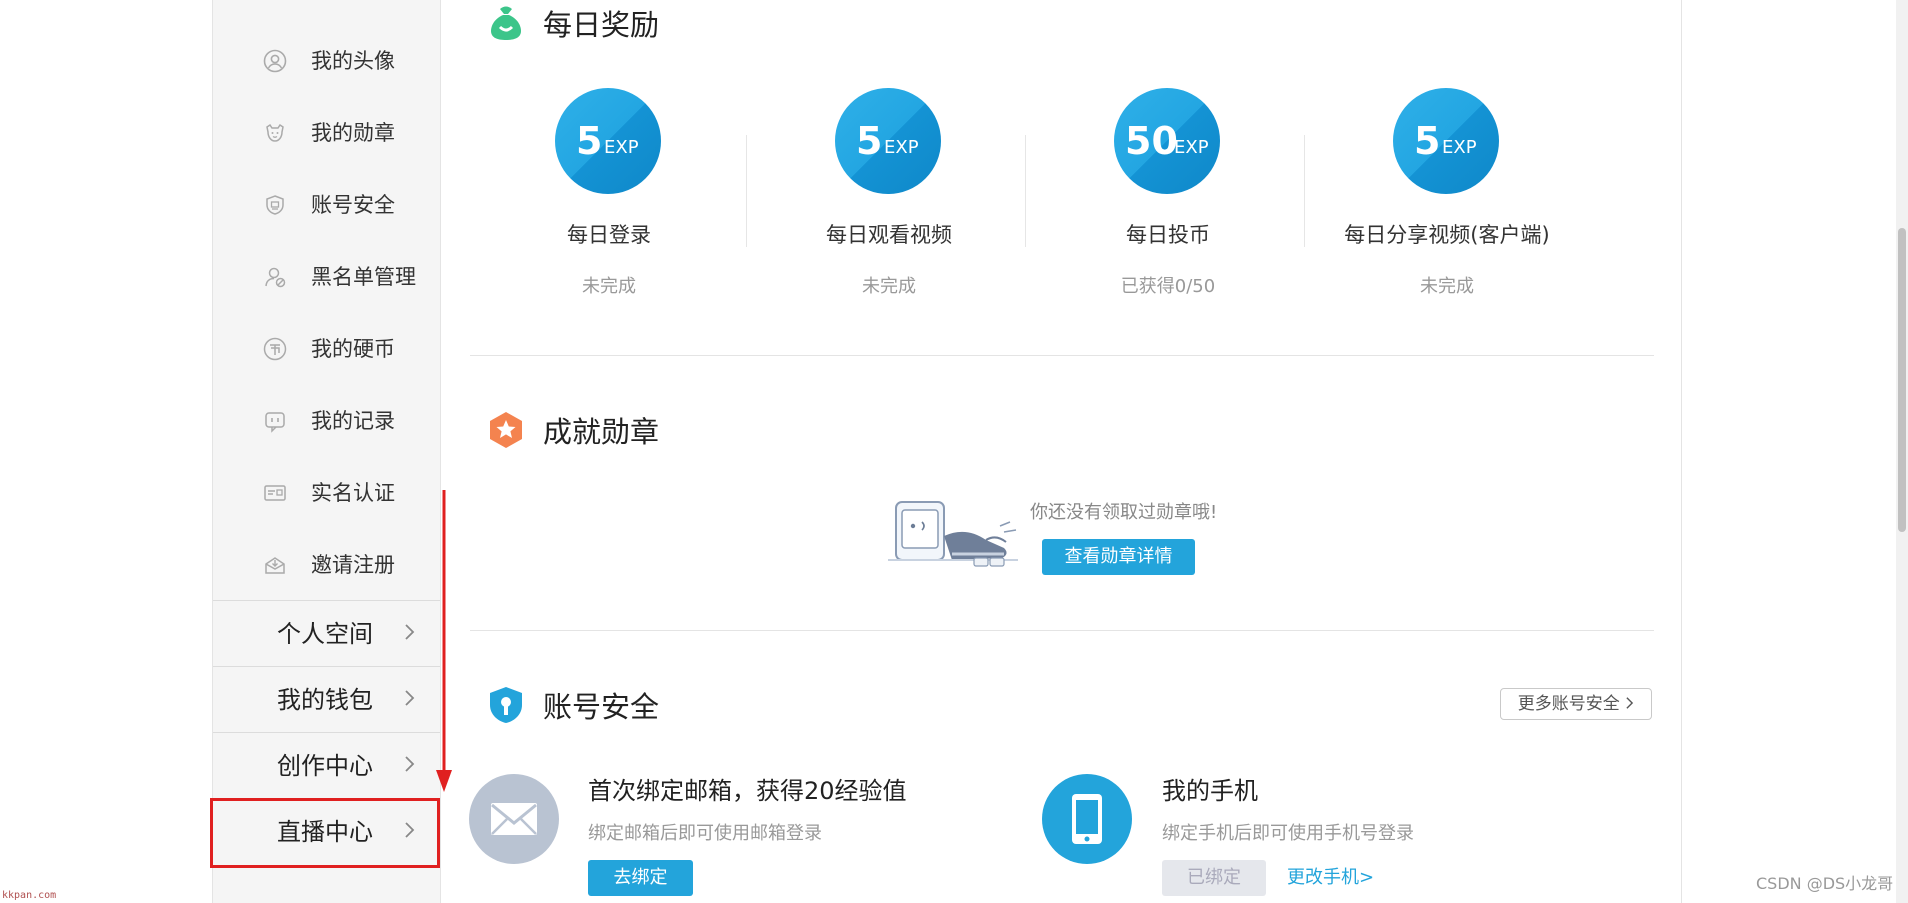 The height and width of the screenshot is (903, 1908). I want to click on email-bind-title: 首次绑定邮箱，获得20经验值, so click(747, 791).